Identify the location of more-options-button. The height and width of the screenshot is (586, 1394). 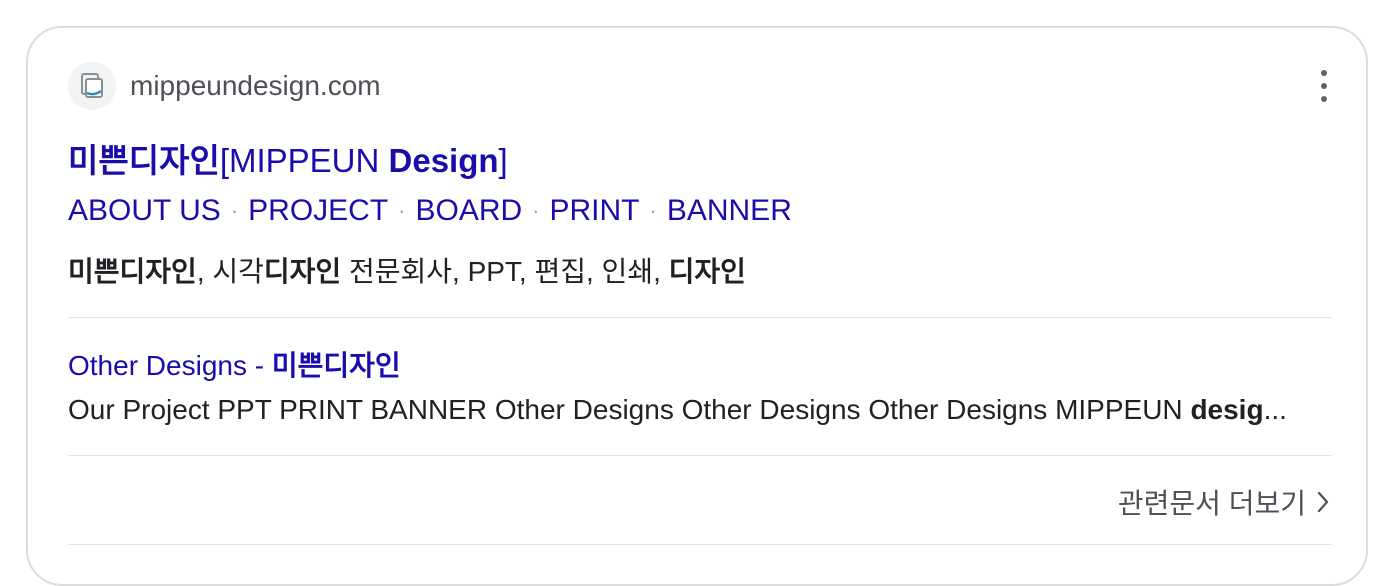
(1324, 86).